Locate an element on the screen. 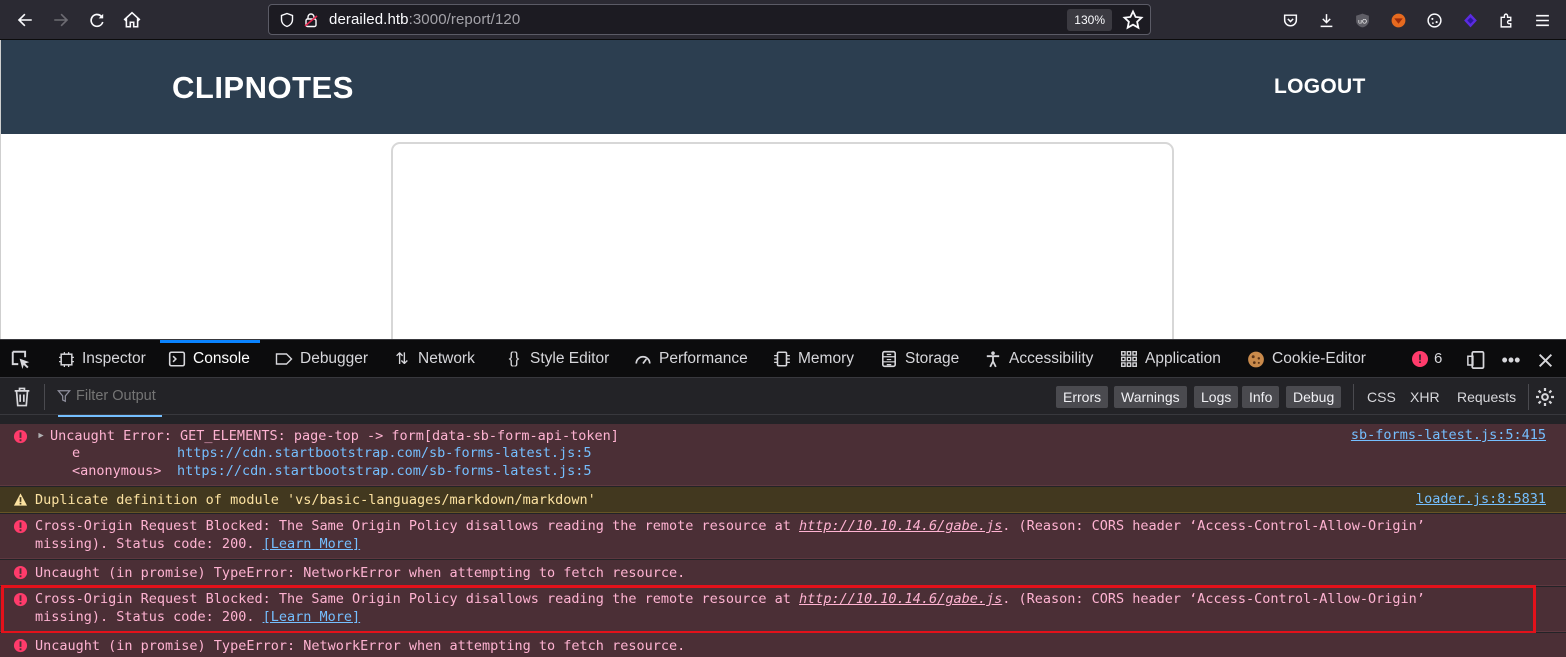 The height and width of the screenshot is (657, 1566). console-icon is located at coordinates (177, 359).